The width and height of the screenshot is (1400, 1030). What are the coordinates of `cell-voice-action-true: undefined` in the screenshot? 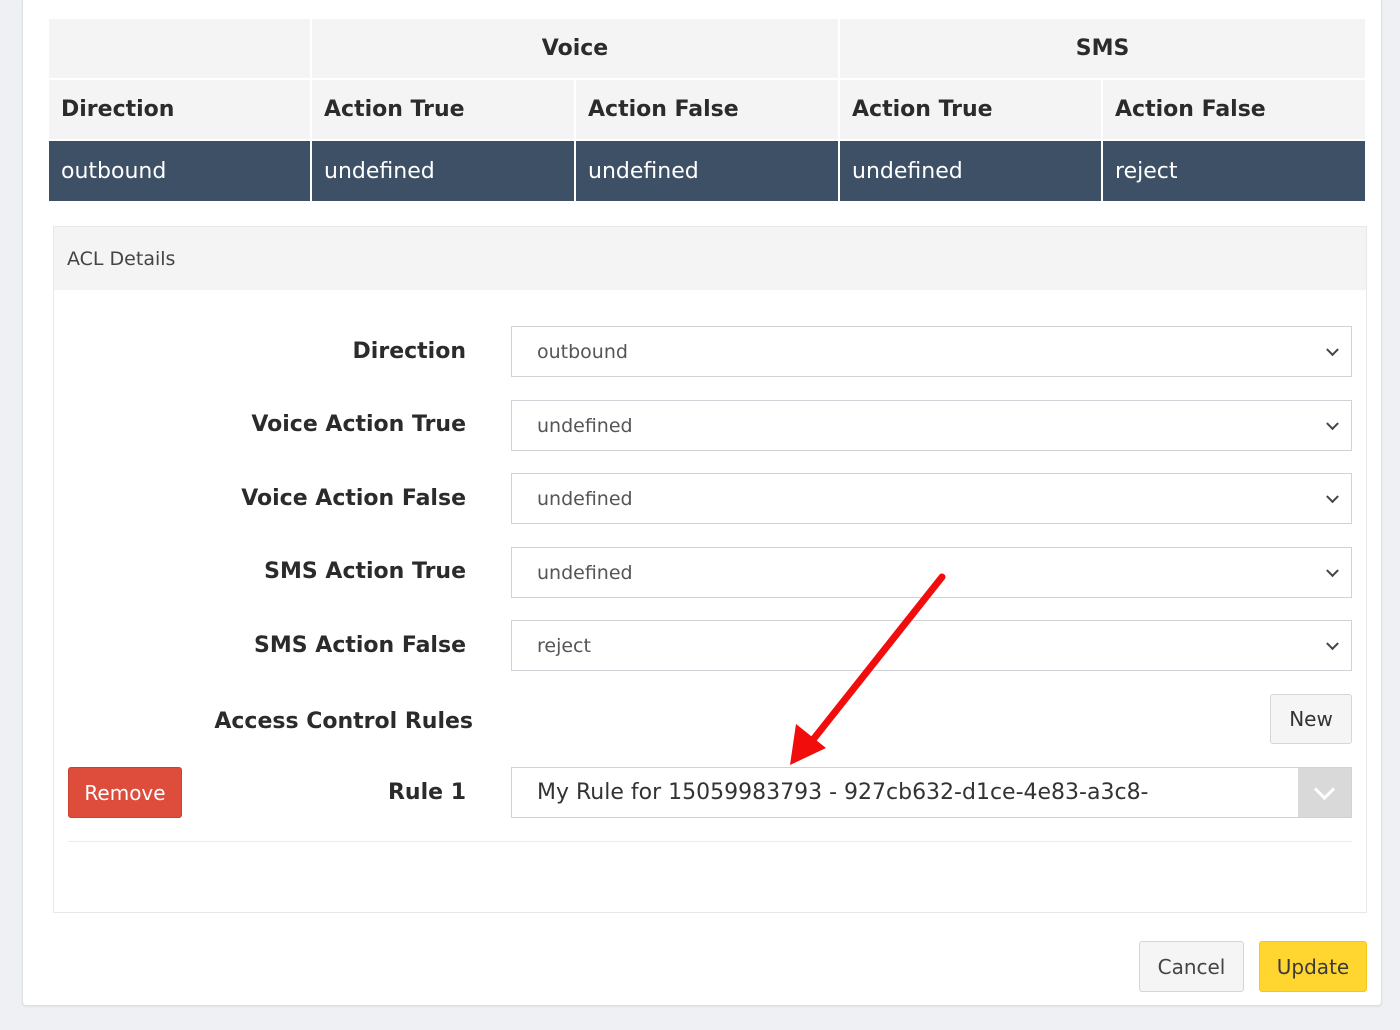 It's located at (443, 171).